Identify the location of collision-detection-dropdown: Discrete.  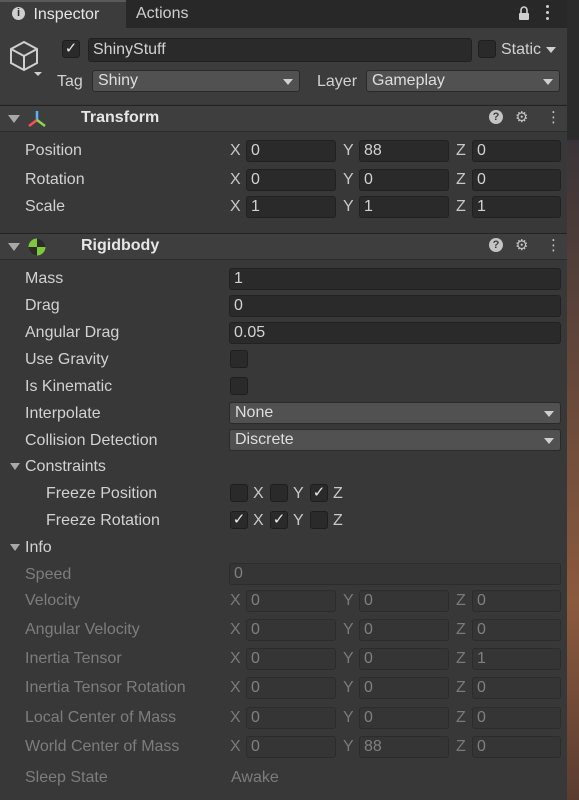
(395, 440).